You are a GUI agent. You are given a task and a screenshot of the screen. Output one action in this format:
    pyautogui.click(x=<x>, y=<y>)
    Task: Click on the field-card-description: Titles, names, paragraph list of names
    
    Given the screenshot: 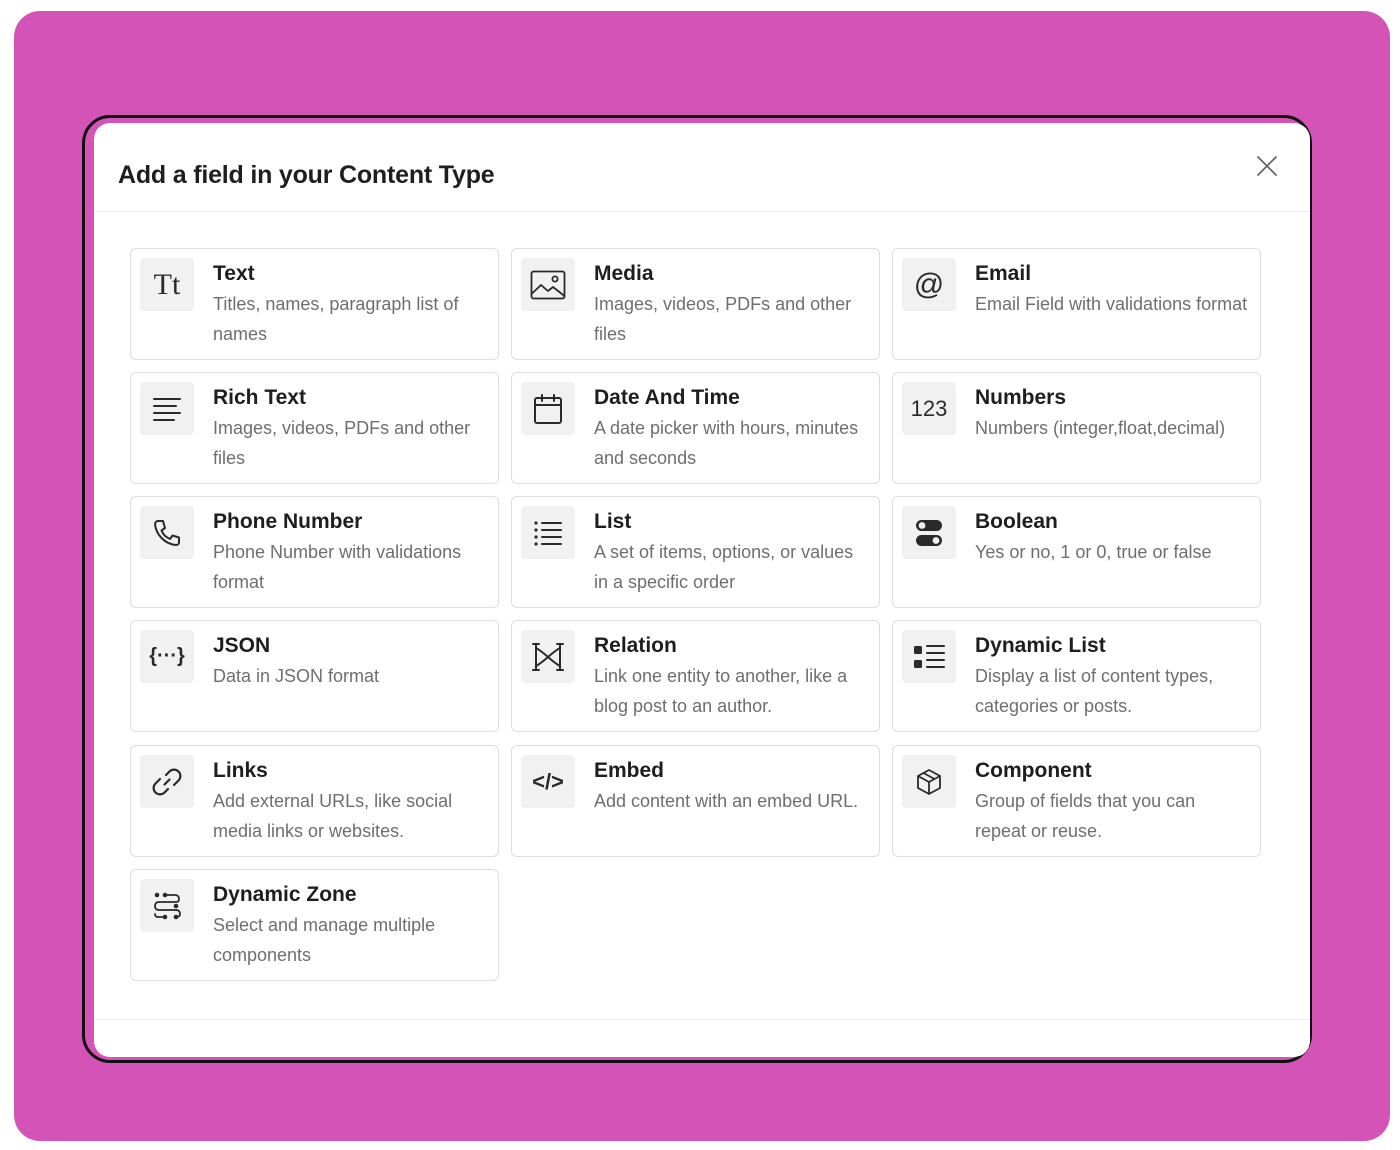 What is the action you would take?
    pyautogui.click(x=336, y=319)
    